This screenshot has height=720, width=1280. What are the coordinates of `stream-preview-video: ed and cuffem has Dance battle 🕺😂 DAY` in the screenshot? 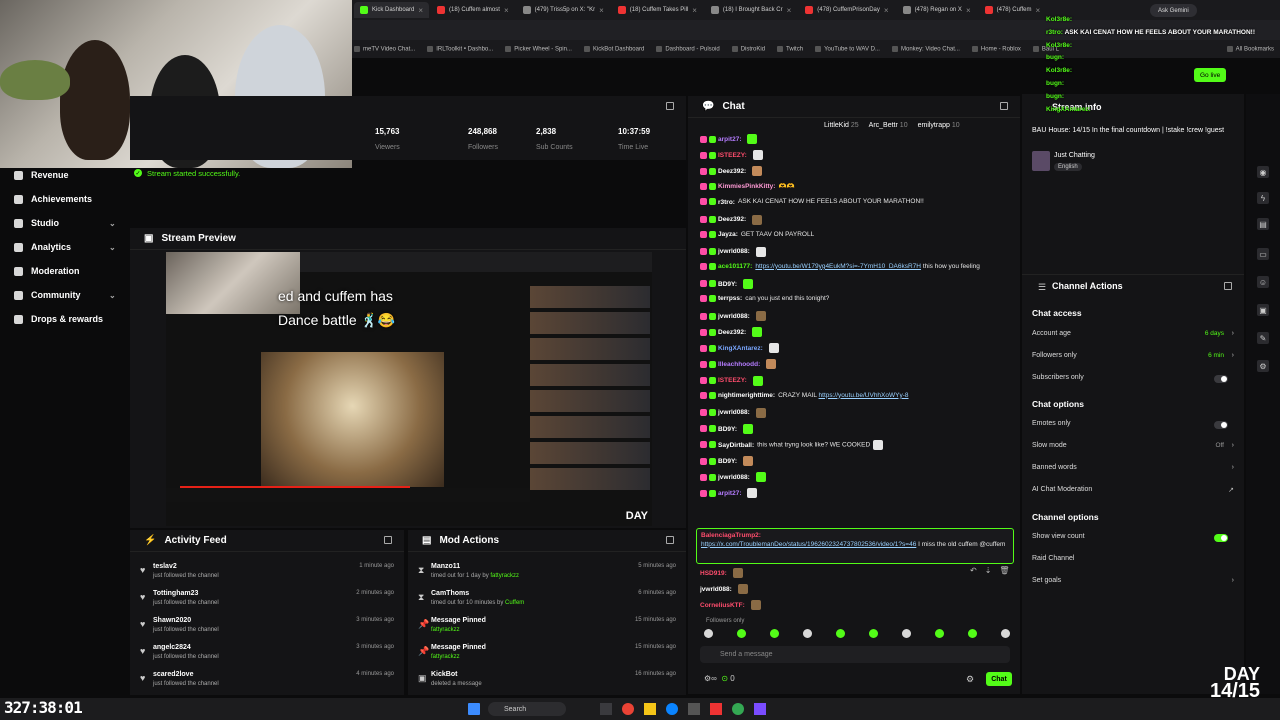 It's located at (409, 389).